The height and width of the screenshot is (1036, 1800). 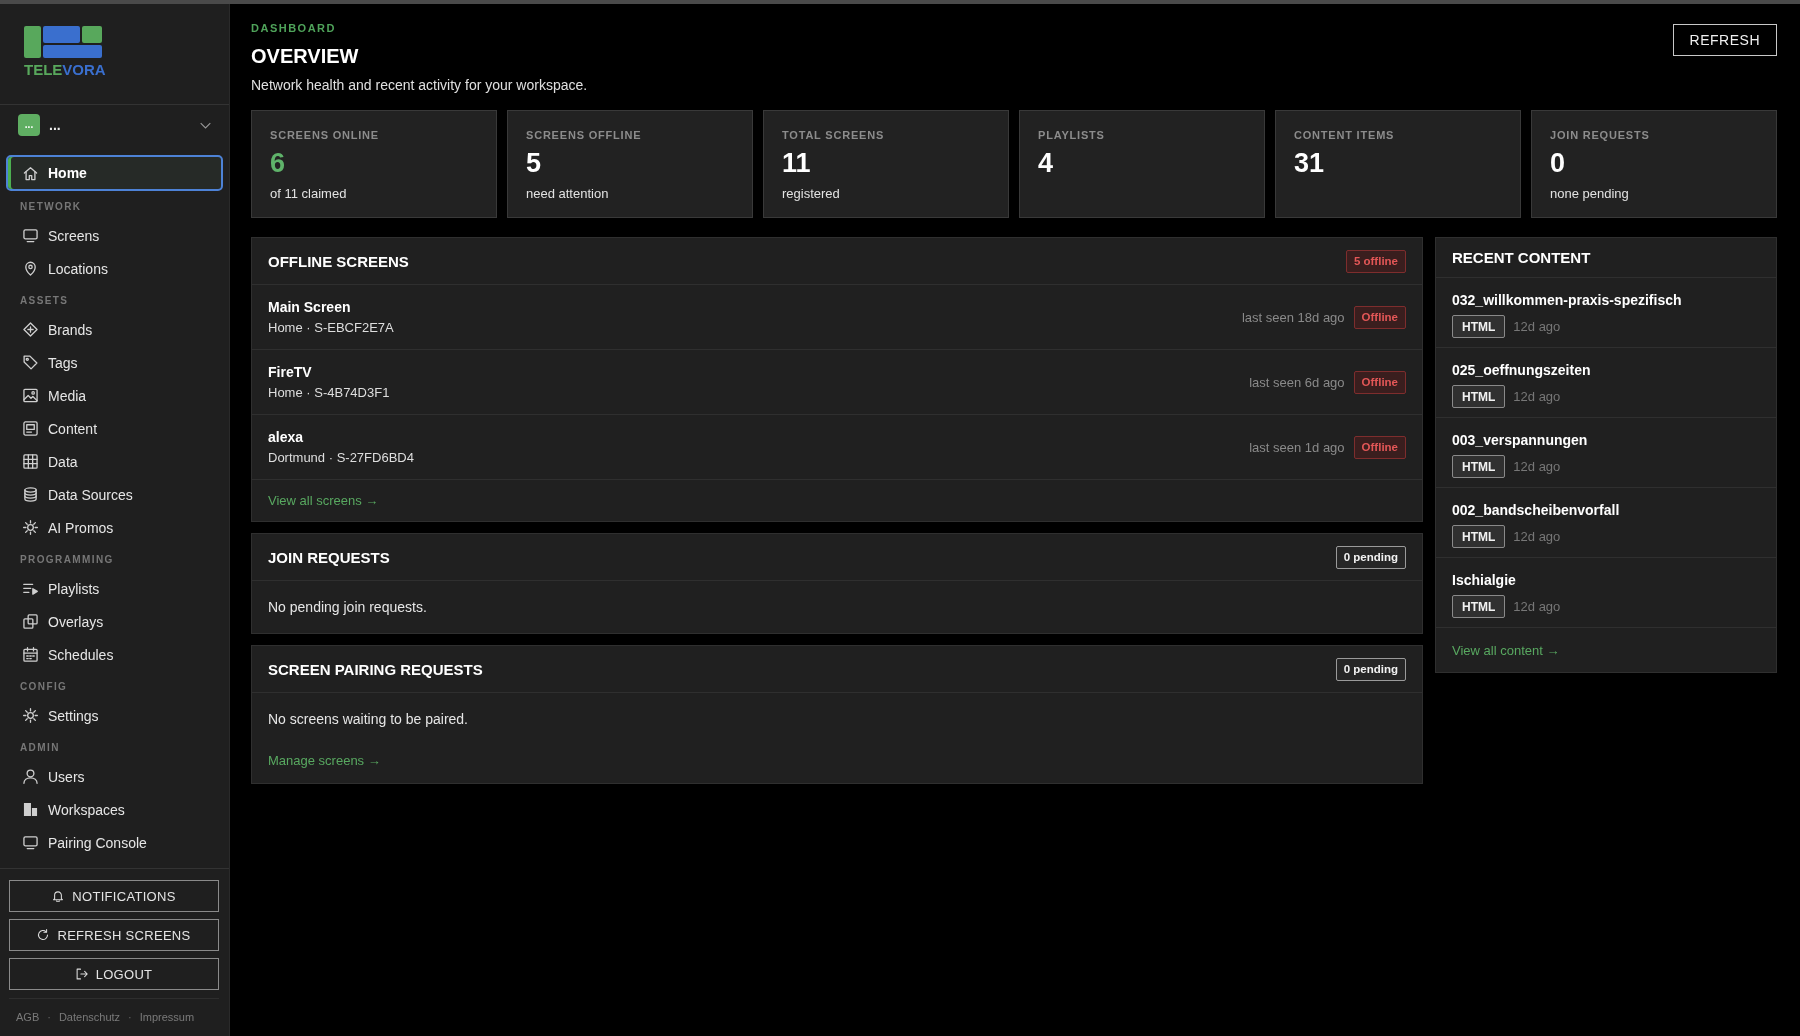 I want to click on nav-item: Workspaces, so click(x=114, y=809).